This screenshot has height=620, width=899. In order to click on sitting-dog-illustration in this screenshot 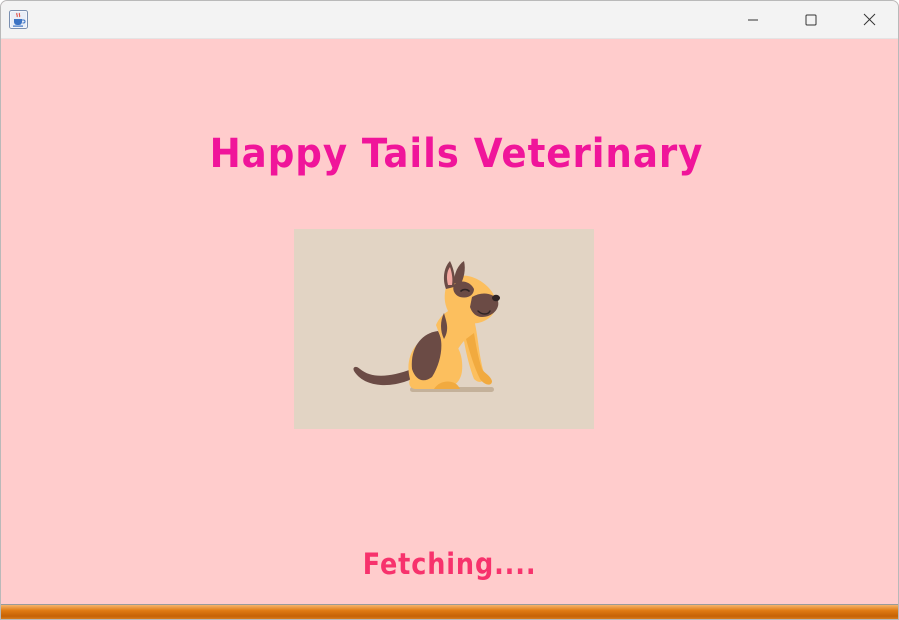, I will do `click(426, 326)`.